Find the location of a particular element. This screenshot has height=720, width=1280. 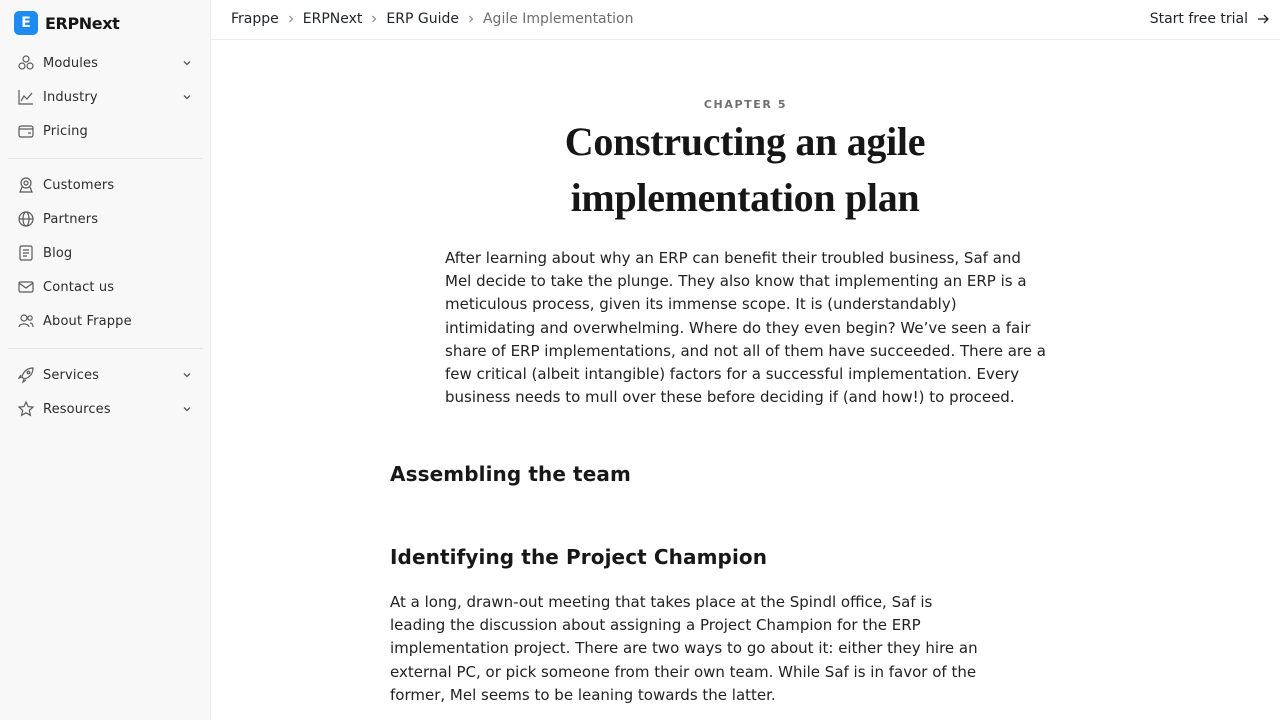

modules-icon is located at coordinates (26, 63).